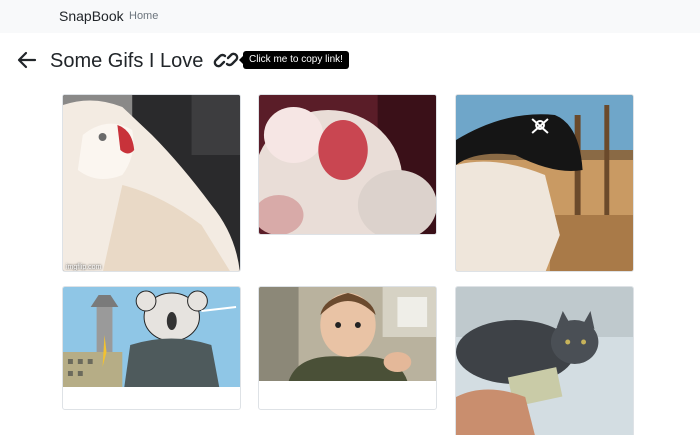 The height and width of the screenshot is (435, 700). Describe the element at coordinates (91, 16) in the screenshot. I see `brand-logo: SnapBook` at that location.